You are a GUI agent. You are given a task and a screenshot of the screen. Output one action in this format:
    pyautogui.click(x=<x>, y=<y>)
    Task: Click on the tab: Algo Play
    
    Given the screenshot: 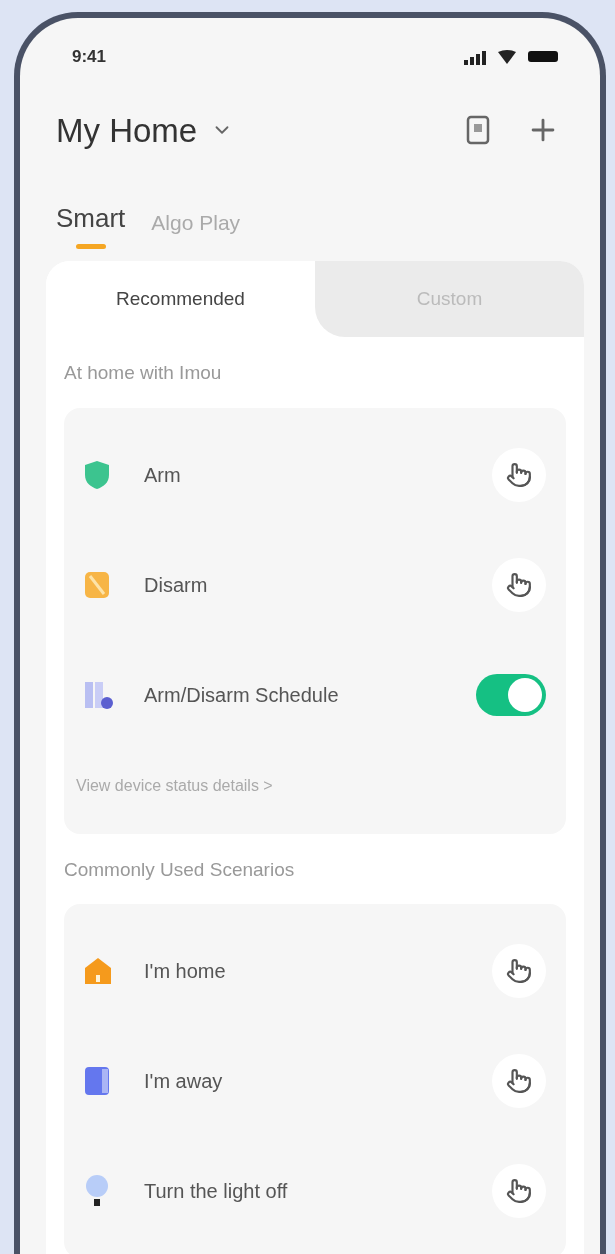 What is the action you would take?
    pyautogui.click(x=196, y=227)
    